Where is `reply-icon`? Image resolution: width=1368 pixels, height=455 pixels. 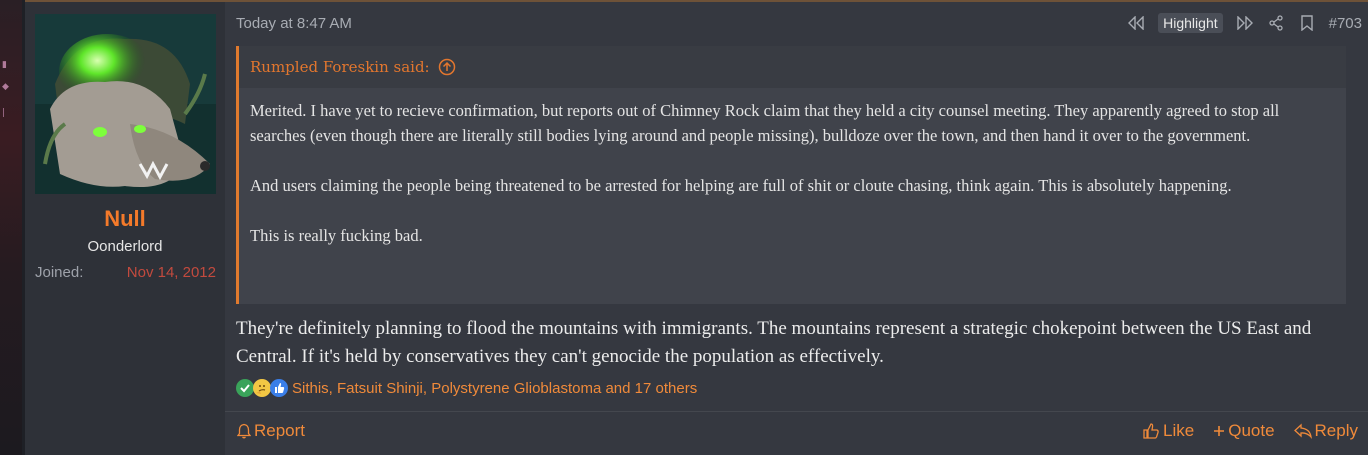
reply-icon is located at coordinates (1302, 431).